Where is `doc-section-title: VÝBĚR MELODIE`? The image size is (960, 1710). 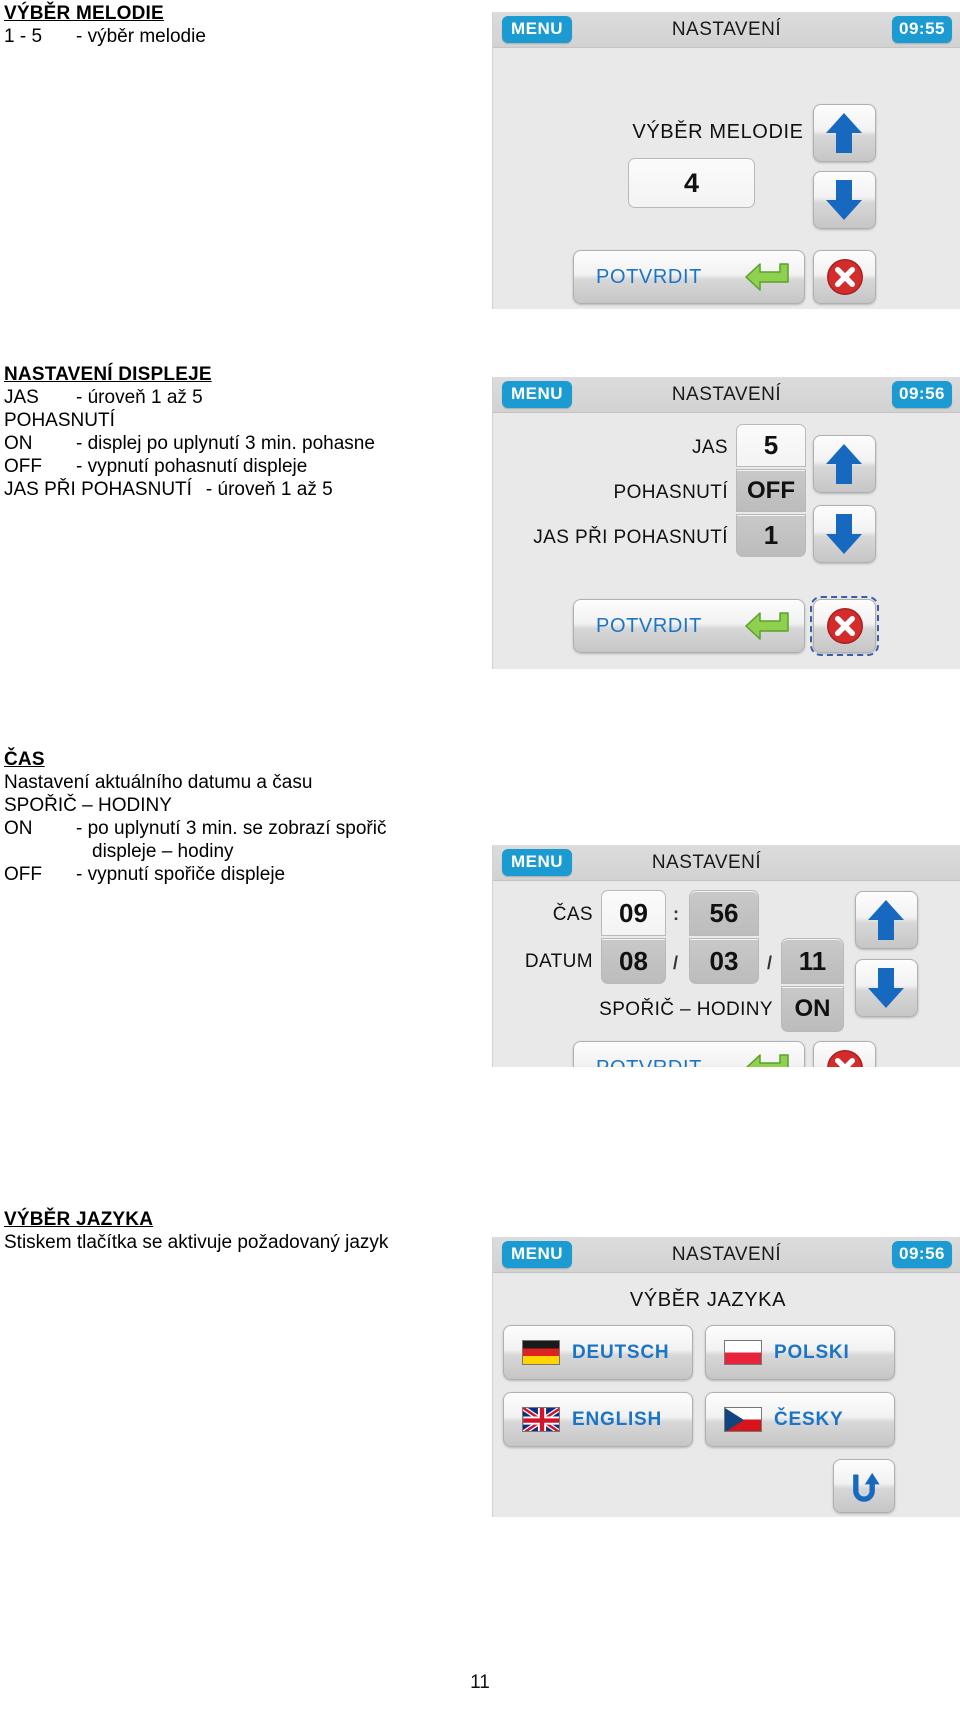
doc-section-title: VÝBĚR MELODIE is located at coordinates (84, 13).